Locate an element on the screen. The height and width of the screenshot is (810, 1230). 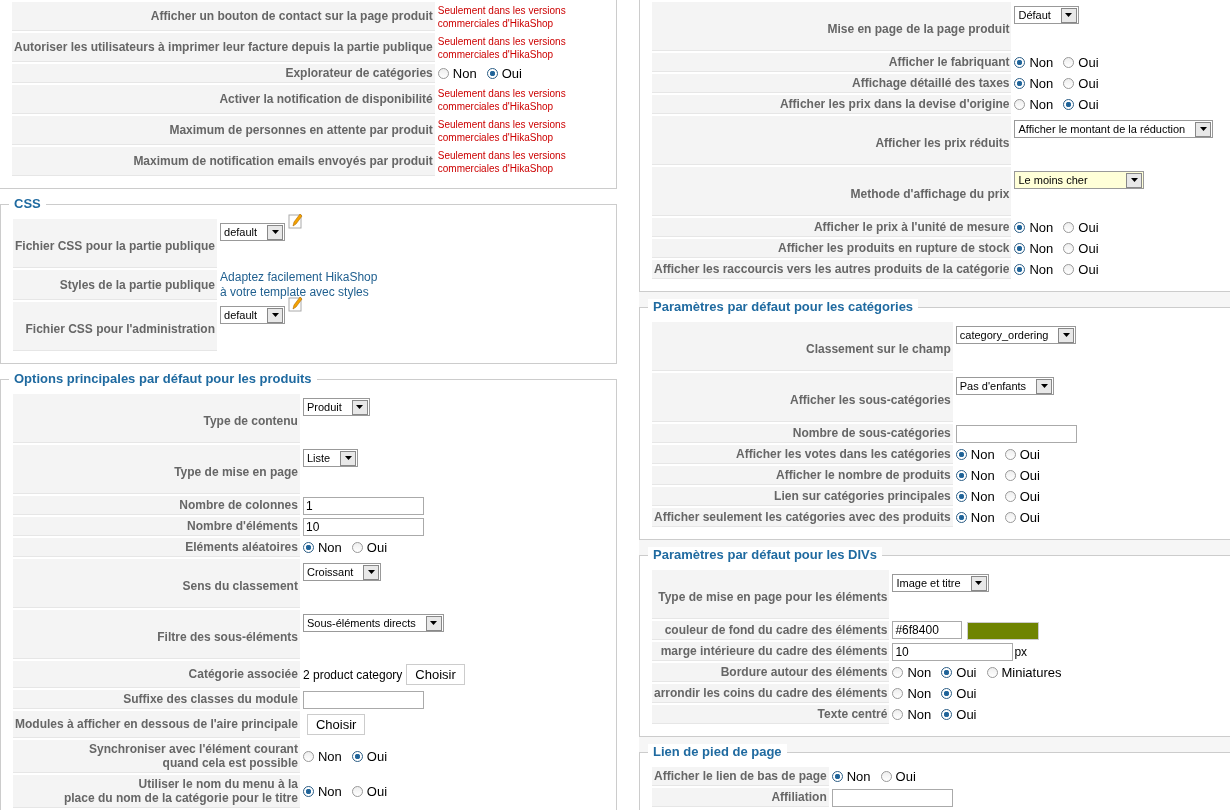
edit-pencil-icon is located at coordinates (296, 221).